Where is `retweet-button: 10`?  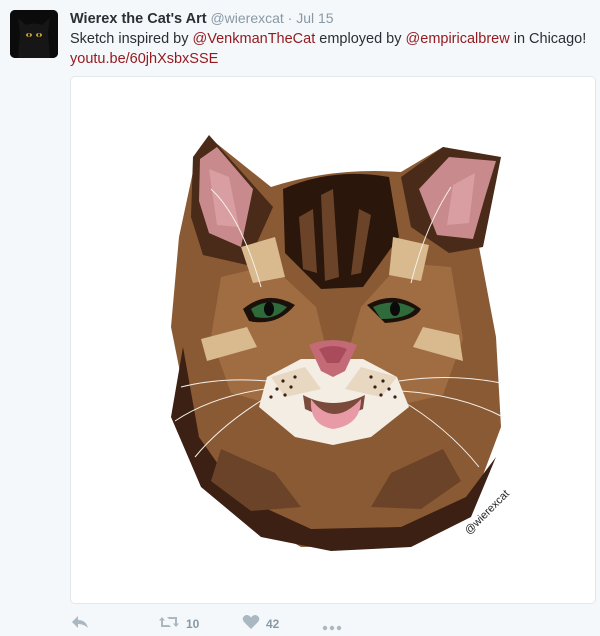 retweet-button: 10 is located at coordinates (178, 623).